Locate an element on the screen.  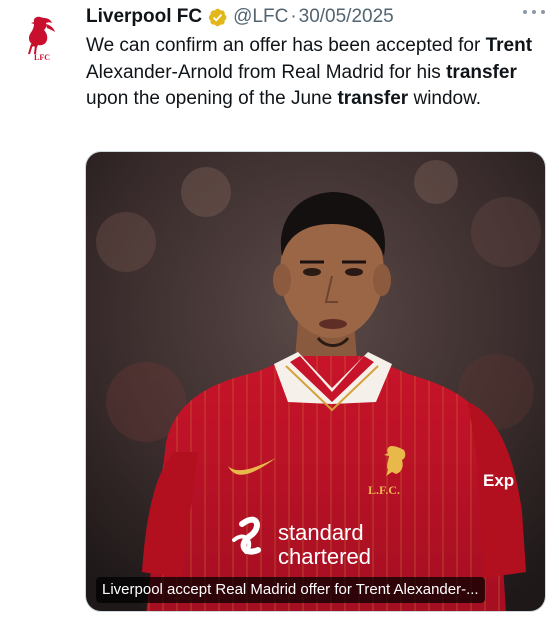
tweet-text-bold: Trent is located at coordinates (509, 45).